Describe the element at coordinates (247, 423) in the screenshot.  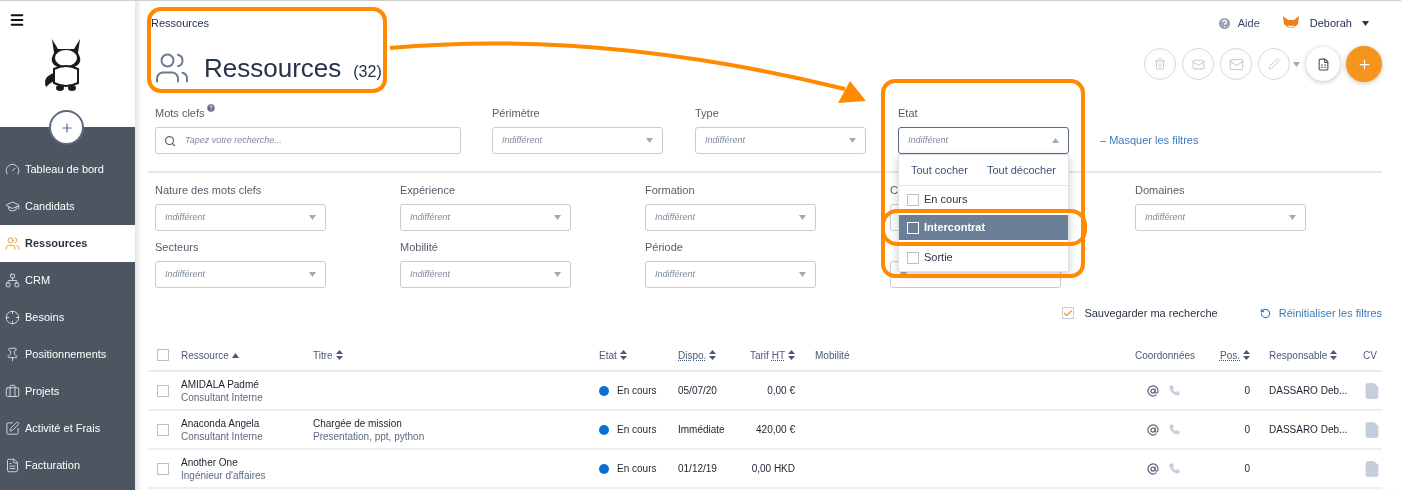
I see `resource-name: Anaconda Angela` at that location.